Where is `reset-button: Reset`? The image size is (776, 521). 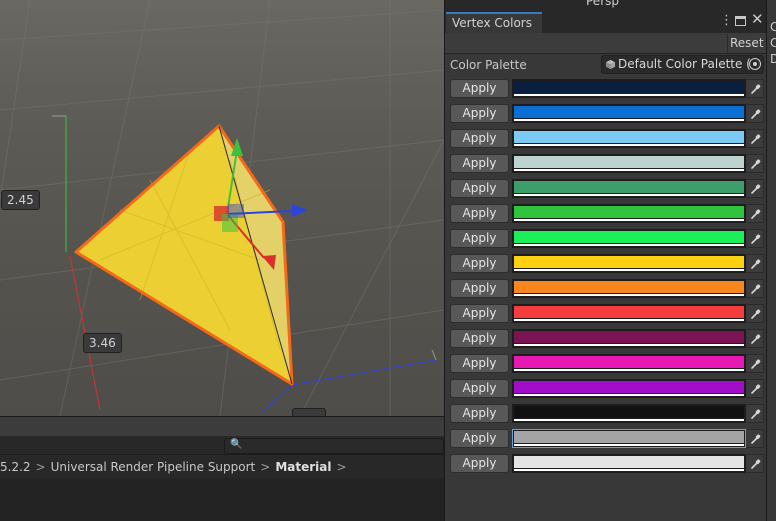 reset-button: Reset is located at coordinates (746, 43).